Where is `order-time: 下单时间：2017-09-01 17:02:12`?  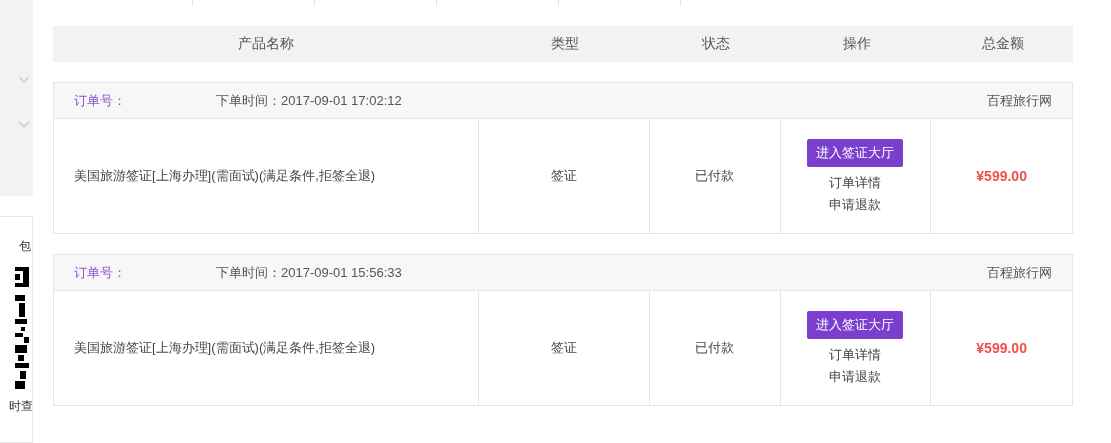 order-time: 下单时间：2017-09-01 17:02:12 is located at coordinates (309, 100).